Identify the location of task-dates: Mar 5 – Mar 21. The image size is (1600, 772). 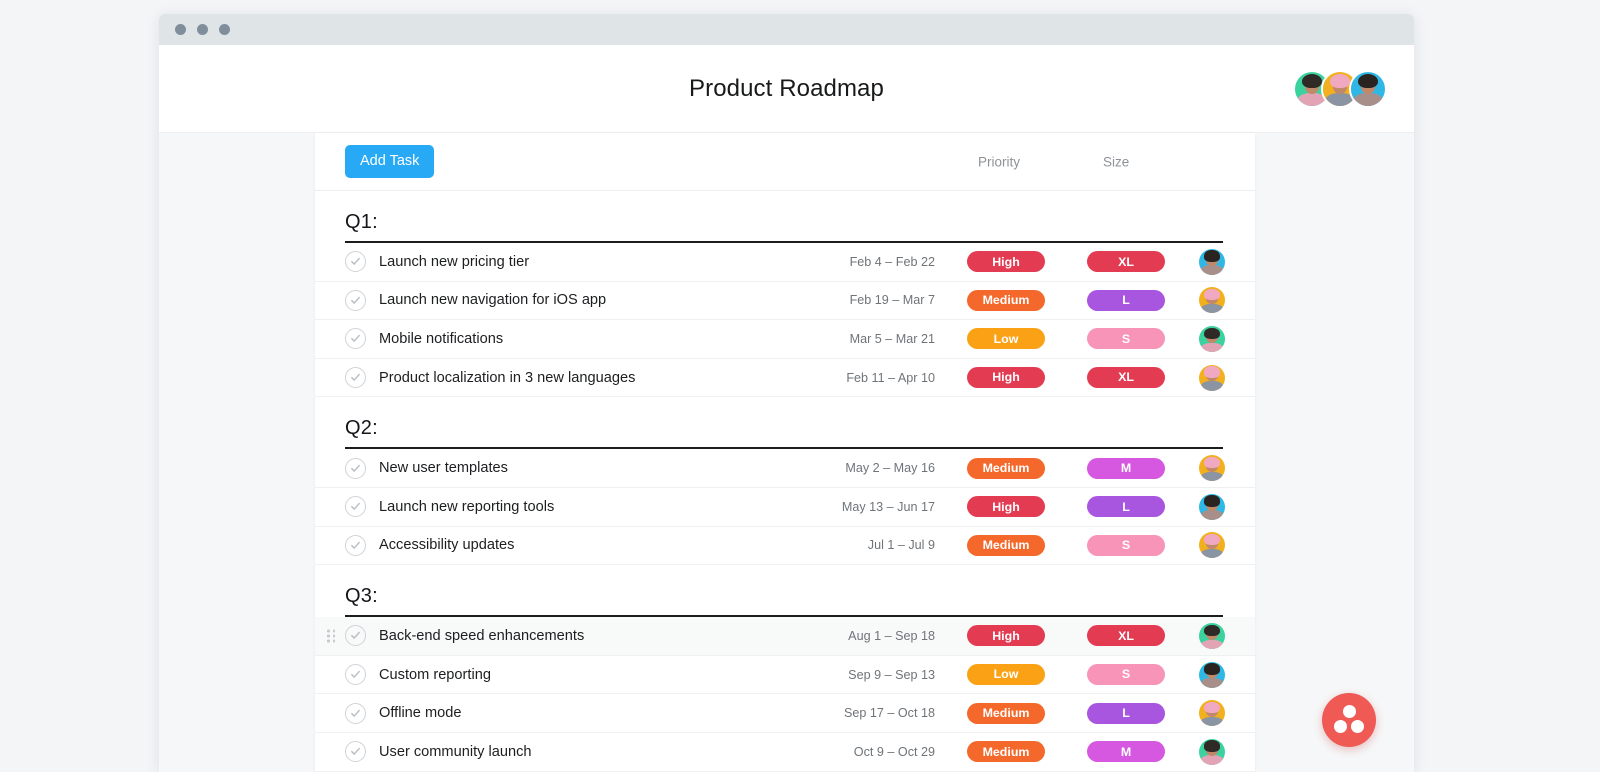
(892, 338).